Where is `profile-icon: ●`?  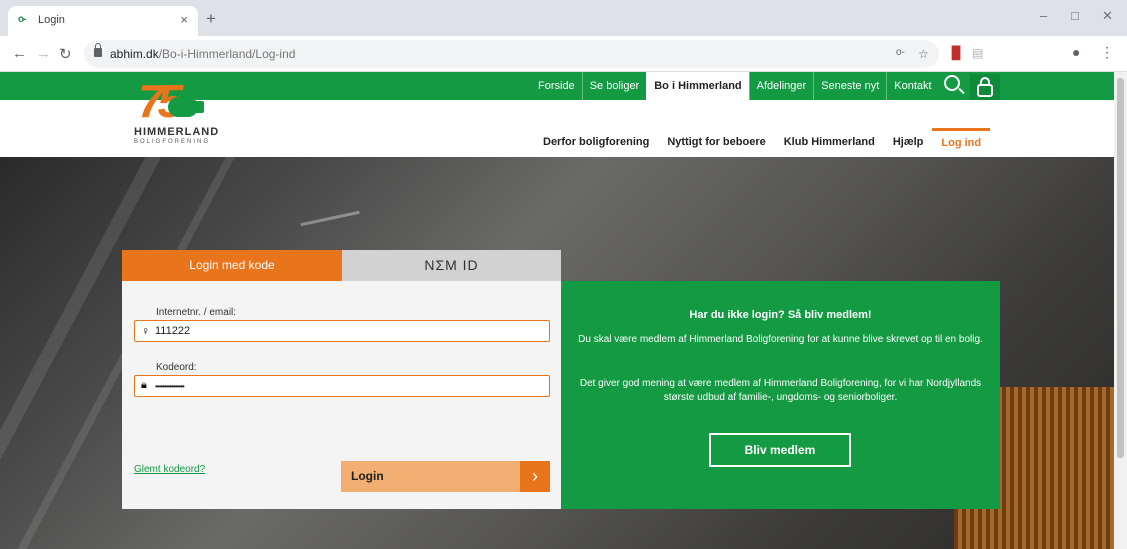 profile-icon: ● is located at coordinates (1076, 52).